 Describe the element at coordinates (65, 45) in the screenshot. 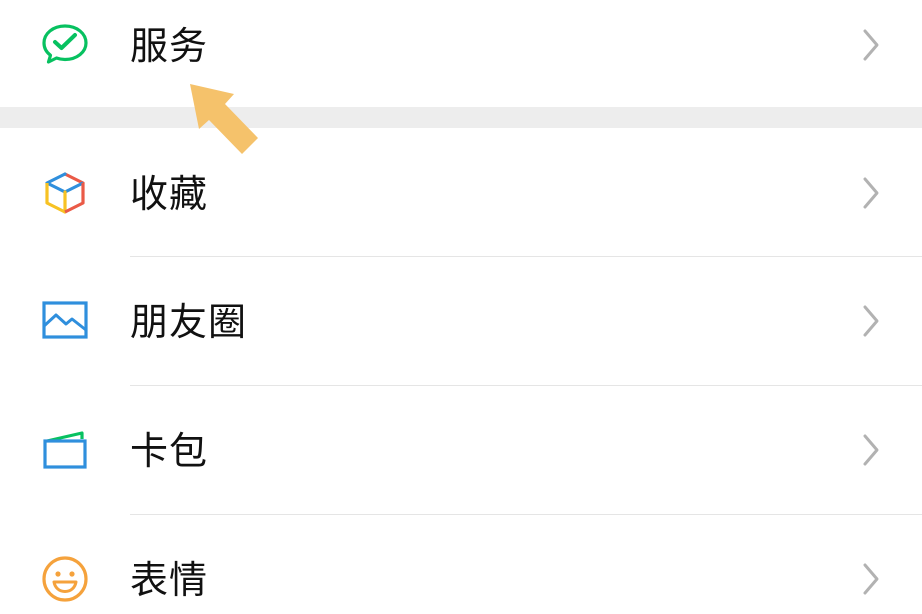

I see `chat-check-icon` at that location.